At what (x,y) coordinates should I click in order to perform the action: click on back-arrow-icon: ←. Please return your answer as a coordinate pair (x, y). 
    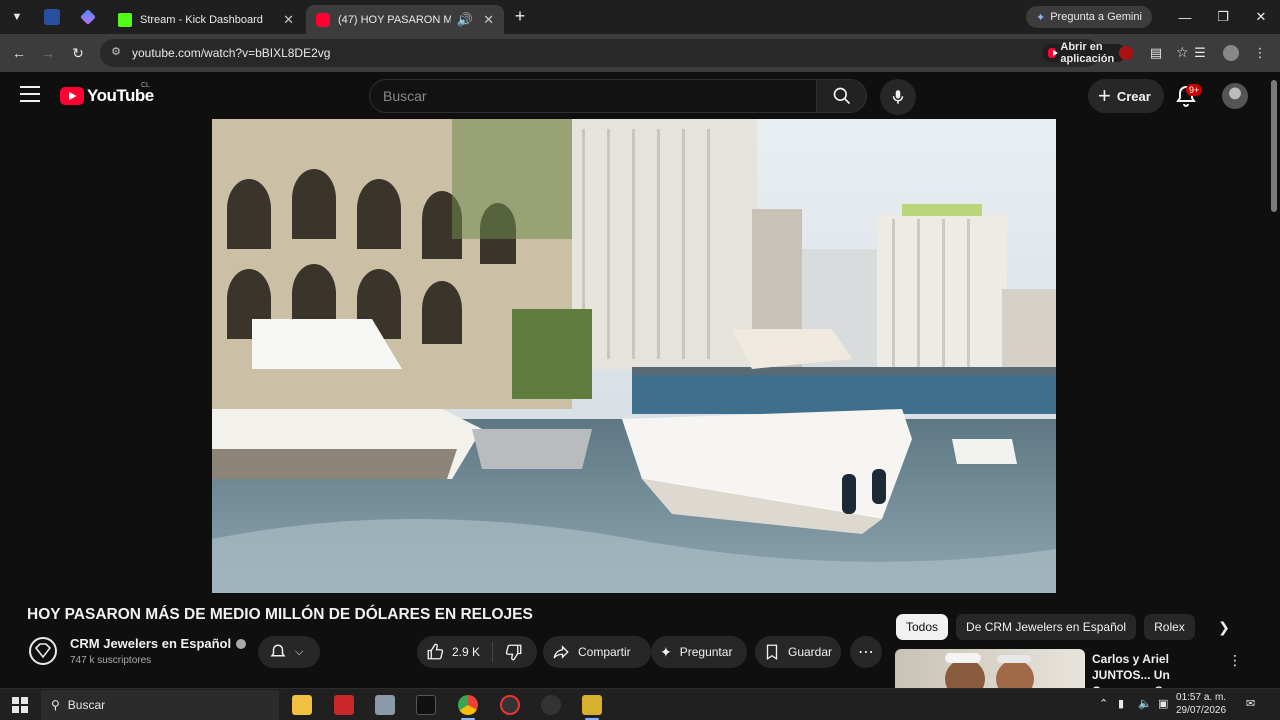
    Looking at the image, I should click on (19, 53).